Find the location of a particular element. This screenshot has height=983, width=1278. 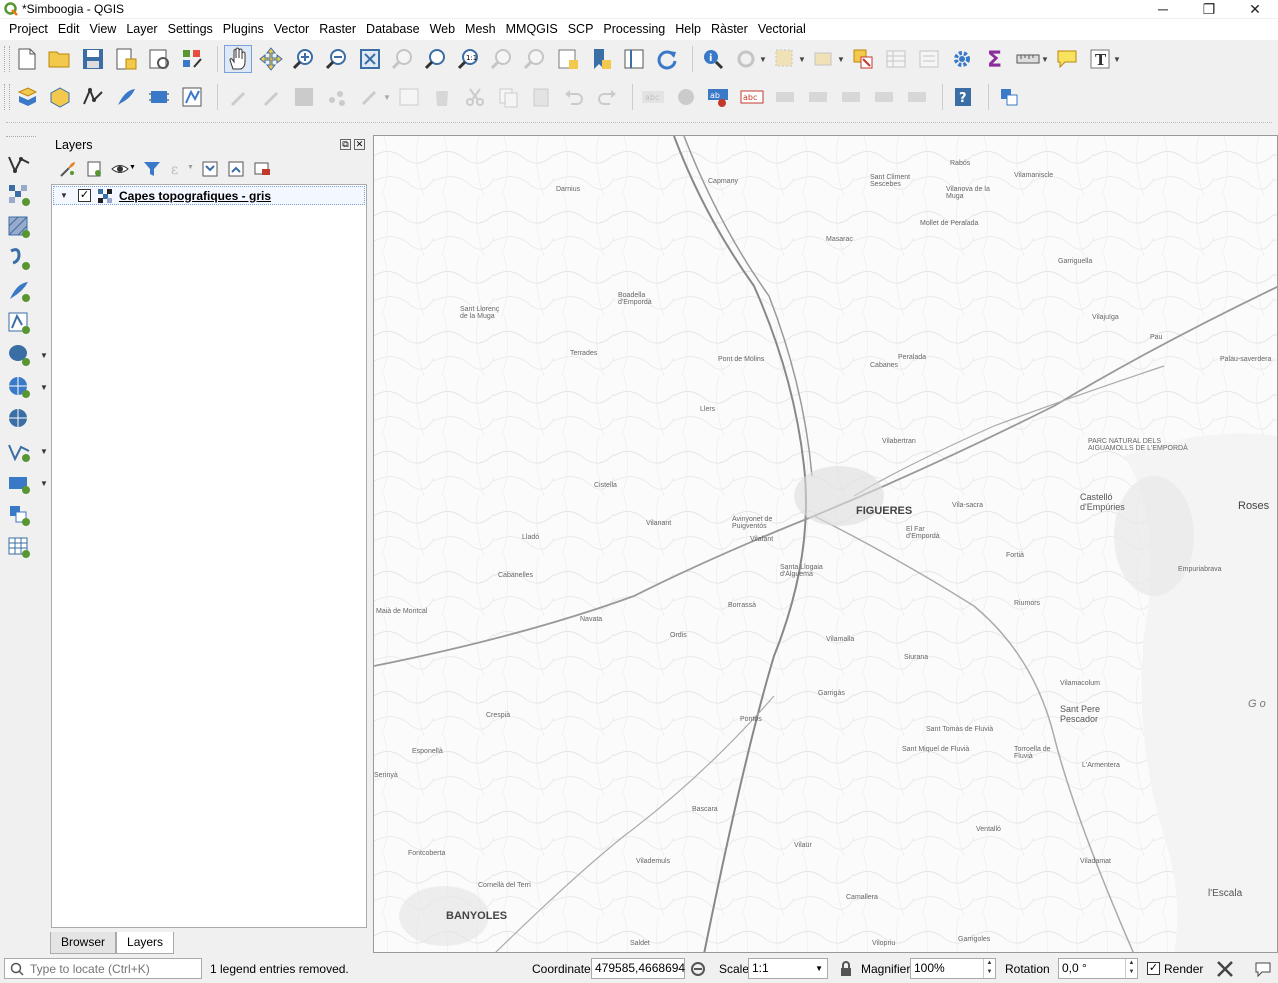

label-layer-settings-icon: abc is located at coordinates (653, 97).